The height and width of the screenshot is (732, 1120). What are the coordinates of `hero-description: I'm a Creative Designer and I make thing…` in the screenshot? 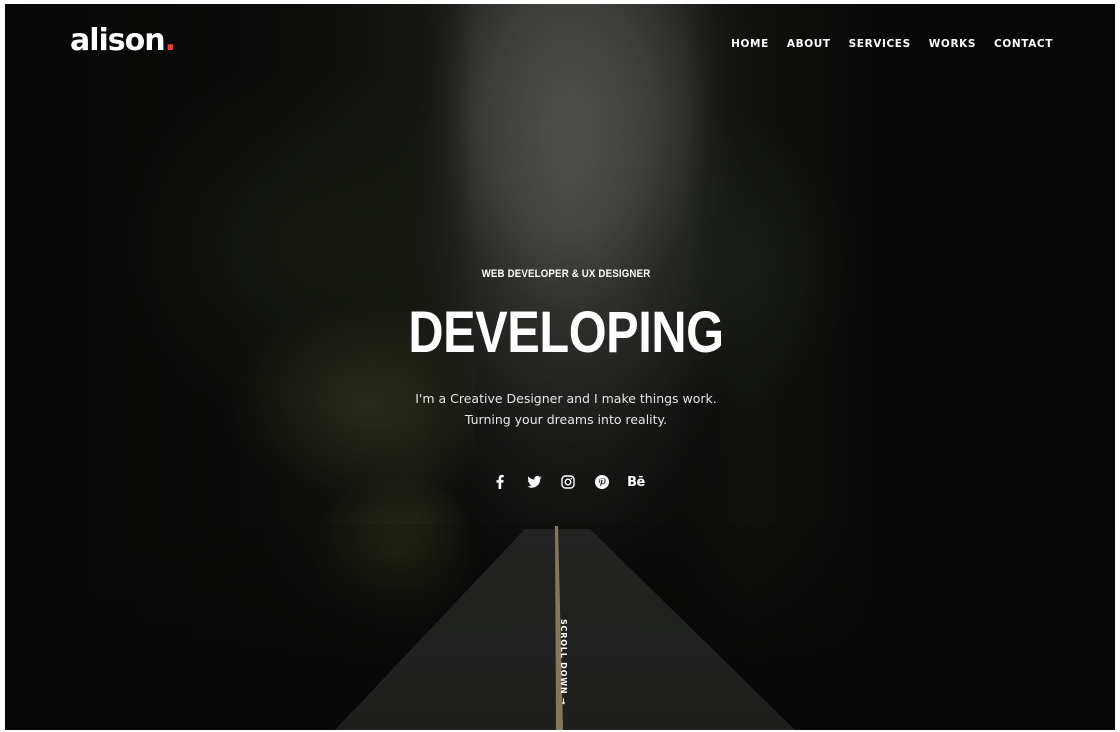 It's located at (560, 409).